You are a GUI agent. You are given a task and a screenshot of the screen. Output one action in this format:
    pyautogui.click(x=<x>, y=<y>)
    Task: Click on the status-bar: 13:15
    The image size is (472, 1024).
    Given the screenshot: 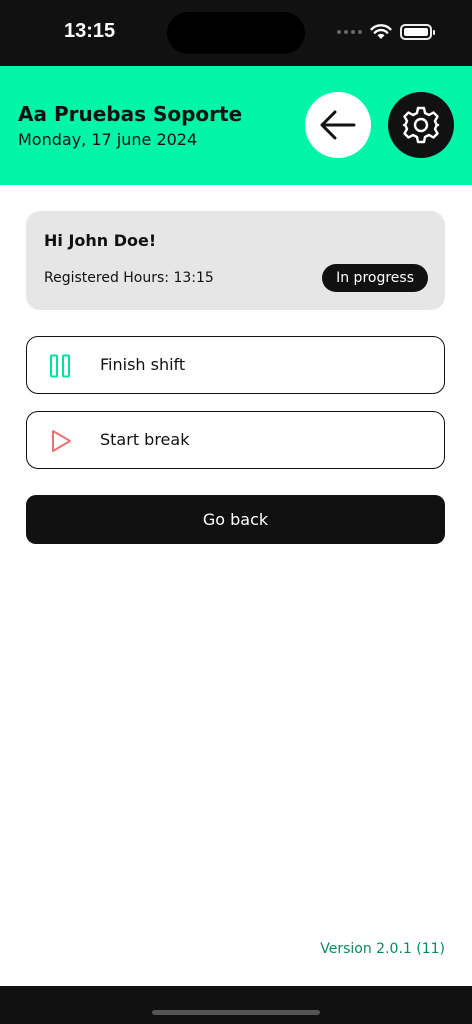 What is the action you would take?
    pyautogui.click(x=236, y=33)
    